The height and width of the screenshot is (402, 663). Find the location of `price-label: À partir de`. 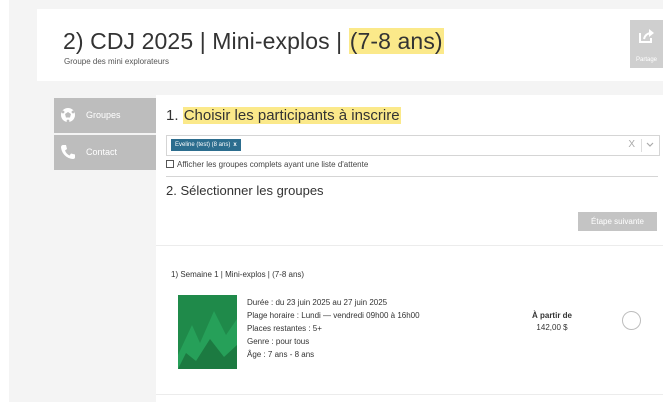

price-label: À partir de is located at coordinates (551, 315).